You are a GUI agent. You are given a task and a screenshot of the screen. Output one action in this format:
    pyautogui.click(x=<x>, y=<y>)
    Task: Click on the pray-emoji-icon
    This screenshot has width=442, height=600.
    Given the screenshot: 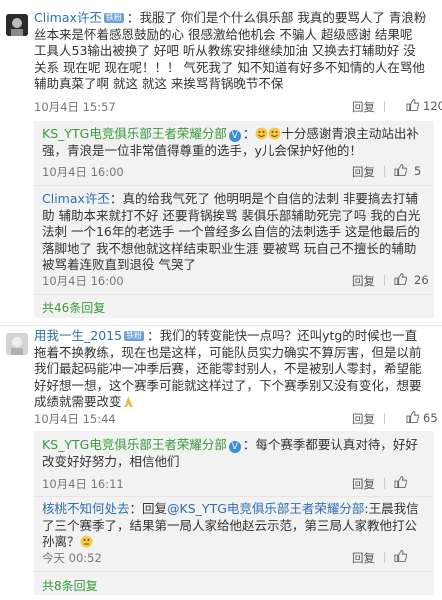 What is the action you would take?
    pyautogui.click(x=128, y=401)
    